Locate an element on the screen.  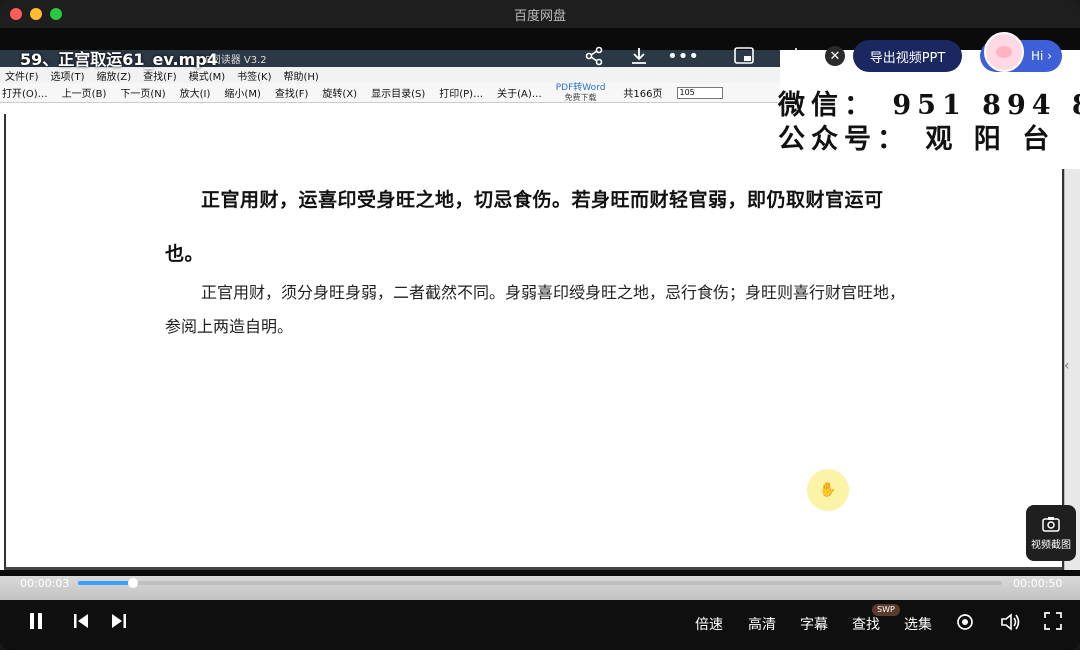
pause-icon is located at coordinates (36, 624).